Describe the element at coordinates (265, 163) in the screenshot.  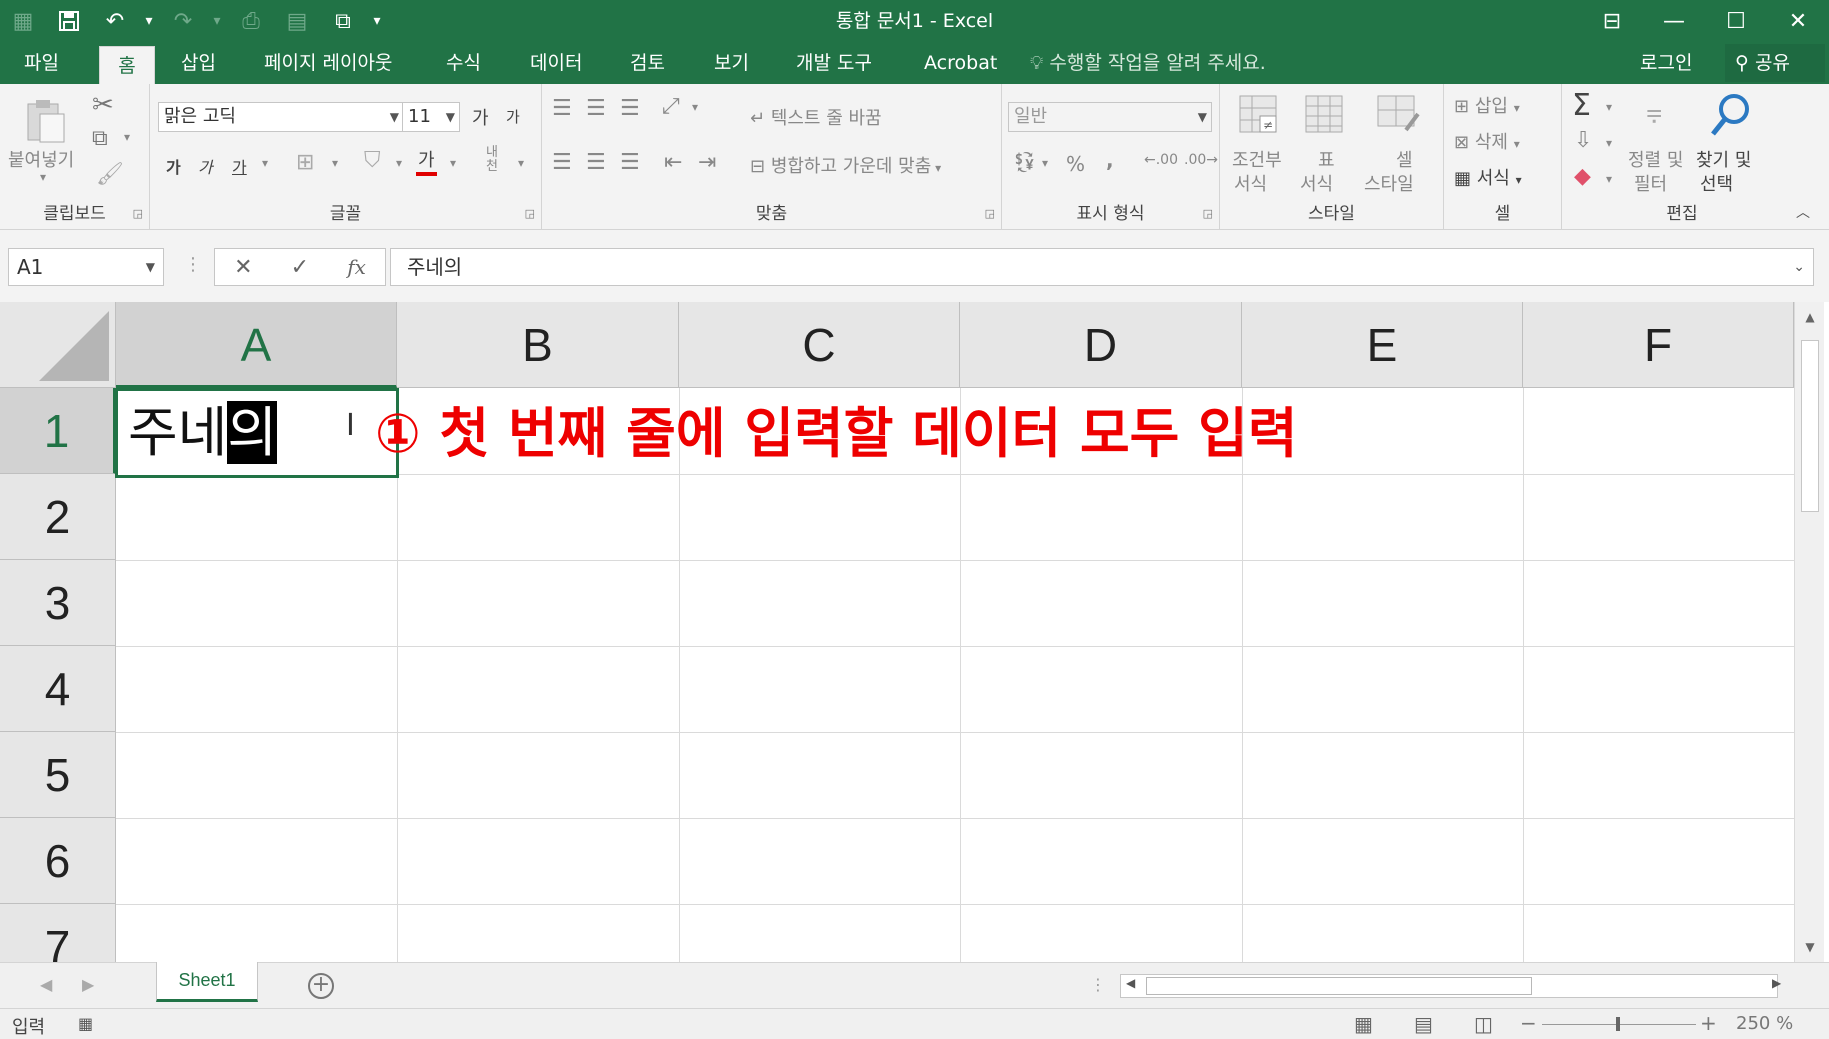
I see `underline-dropdown-icon: ▾` at that location.